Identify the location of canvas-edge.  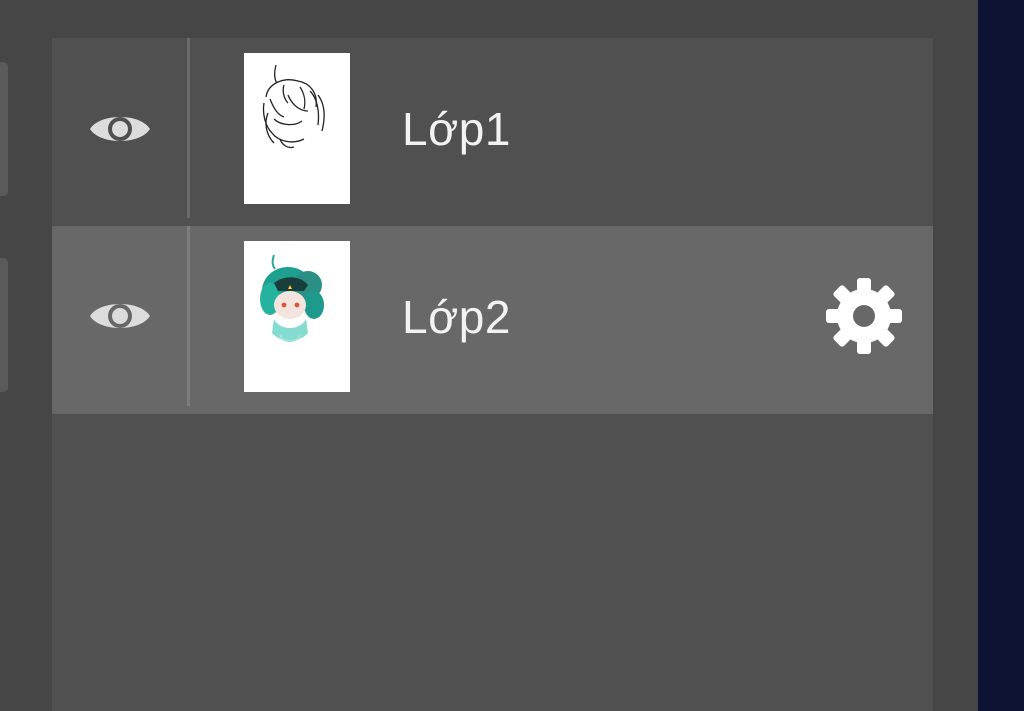
(1001, 355).